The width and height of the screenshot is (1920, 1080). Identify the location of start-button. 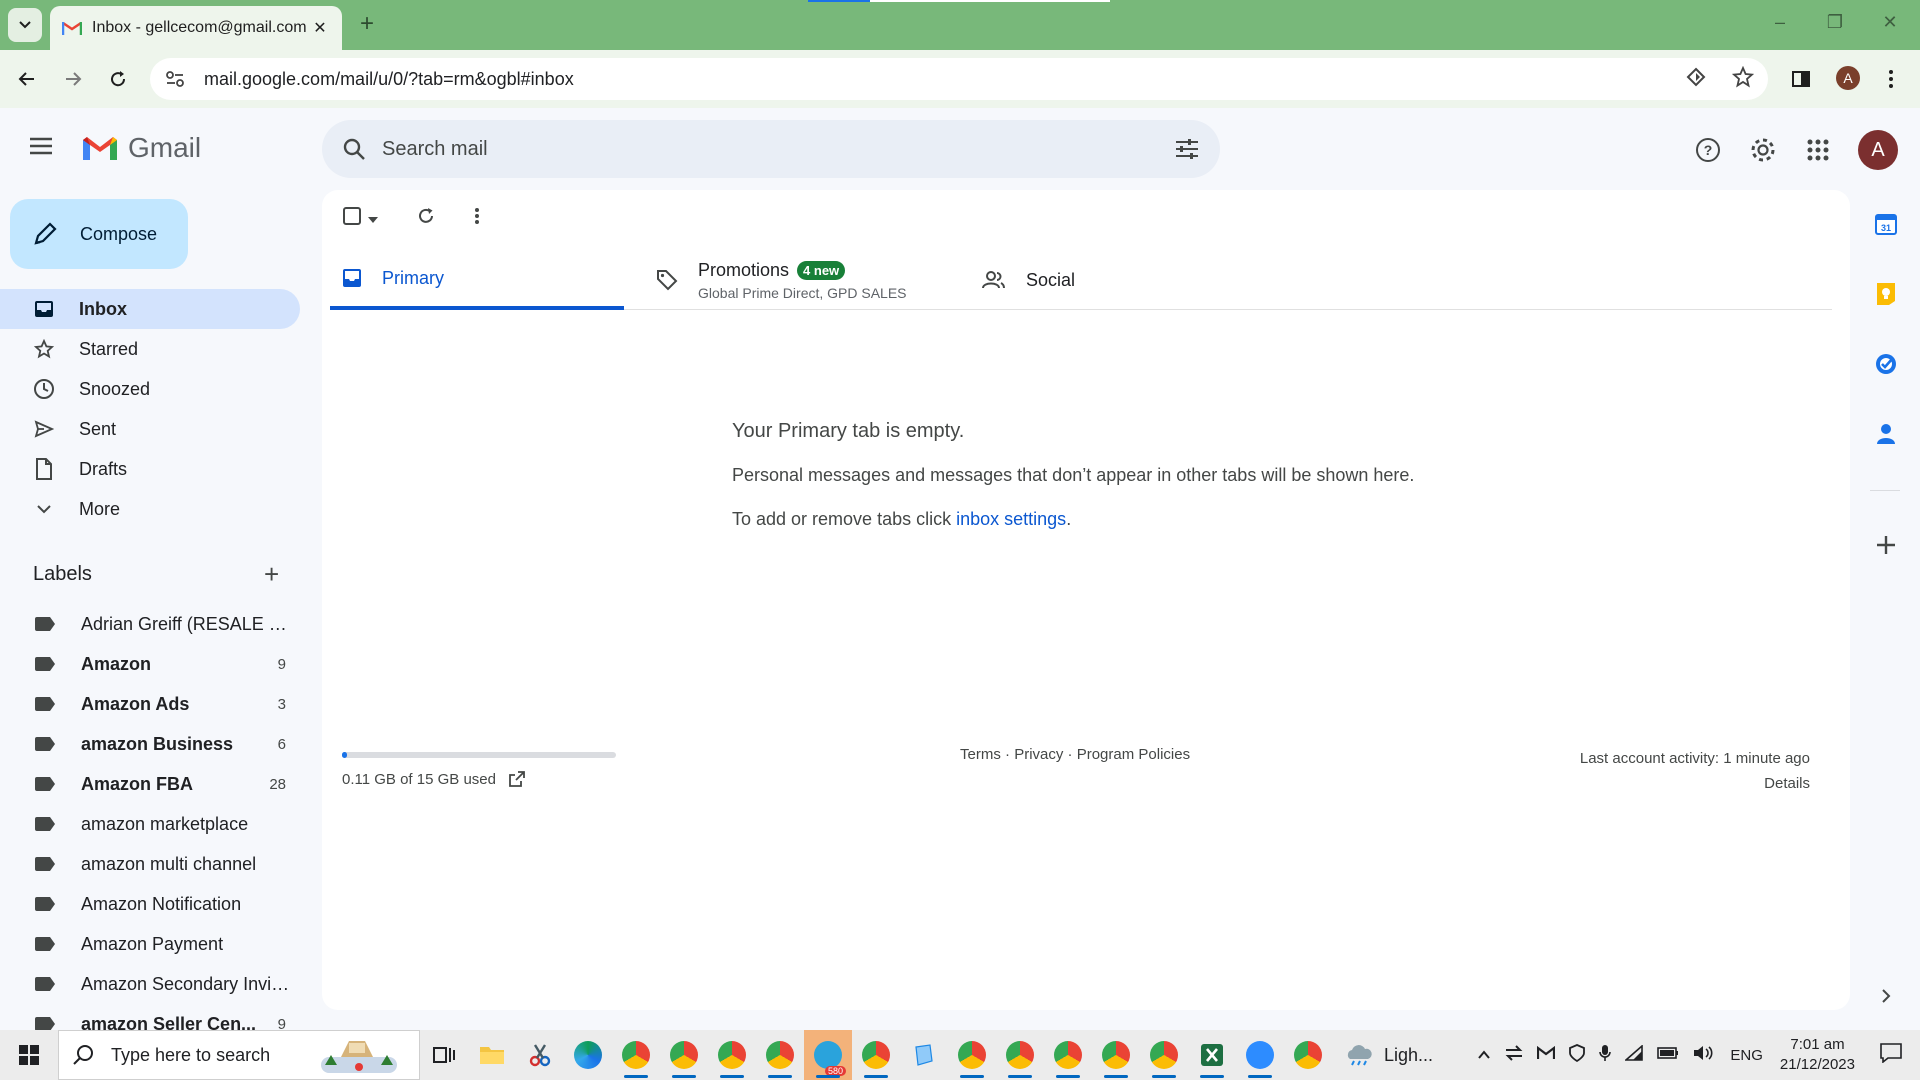
(29, 1055).